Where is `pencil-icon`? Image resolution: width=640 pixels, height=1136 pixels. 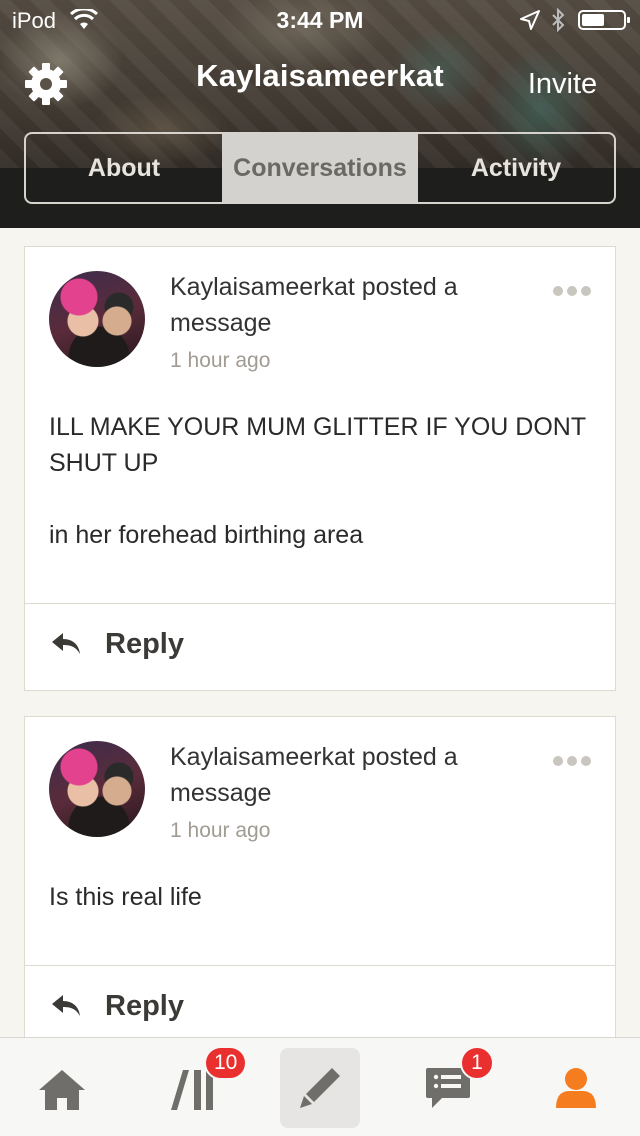
pencil-icon is located at coordinates (320, 1088).